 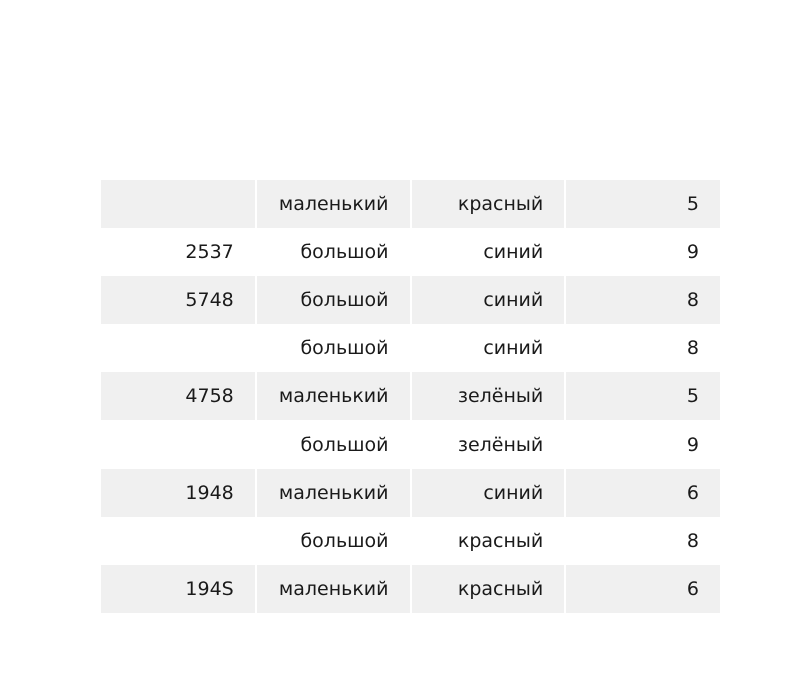 I want to click on table-row: большой красный 8, so click(x=410, y=540).